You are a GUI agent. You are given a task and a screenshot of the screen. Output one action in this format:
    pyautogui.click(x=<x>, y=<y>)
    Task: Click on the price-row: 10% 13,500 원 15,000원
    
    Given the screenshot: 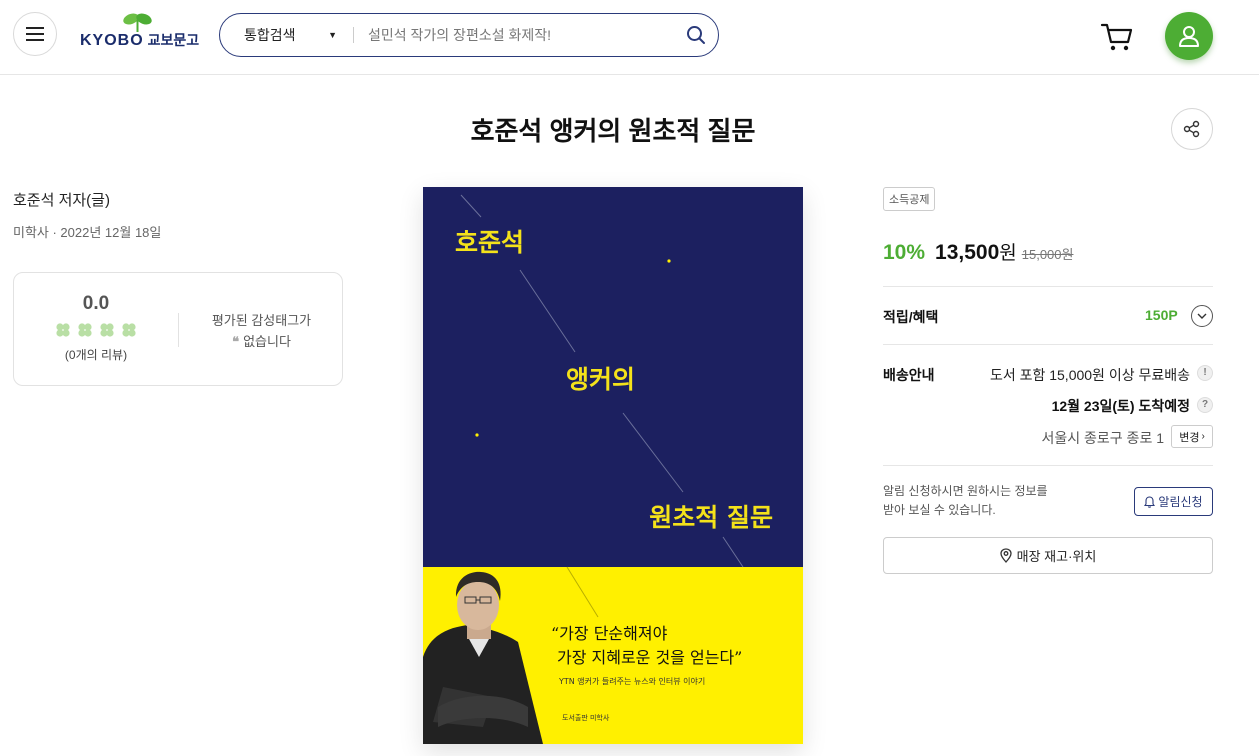 What is the action you would take?
    pyautogui.click(x=978, y=251)
    